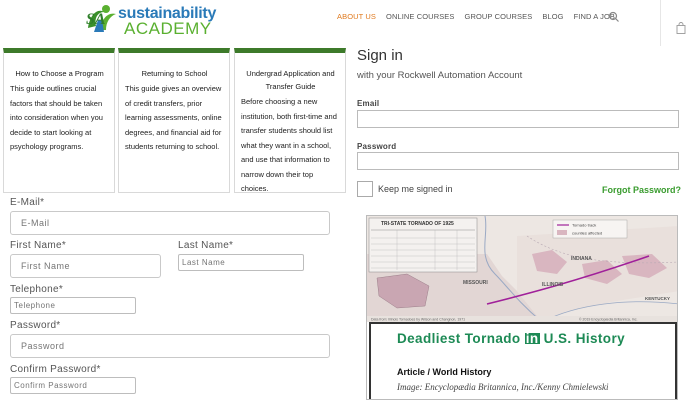  I want to click on map-footer-copyright: © 2019 Encyclopædia Britannica, Inc., so click(608, 320).